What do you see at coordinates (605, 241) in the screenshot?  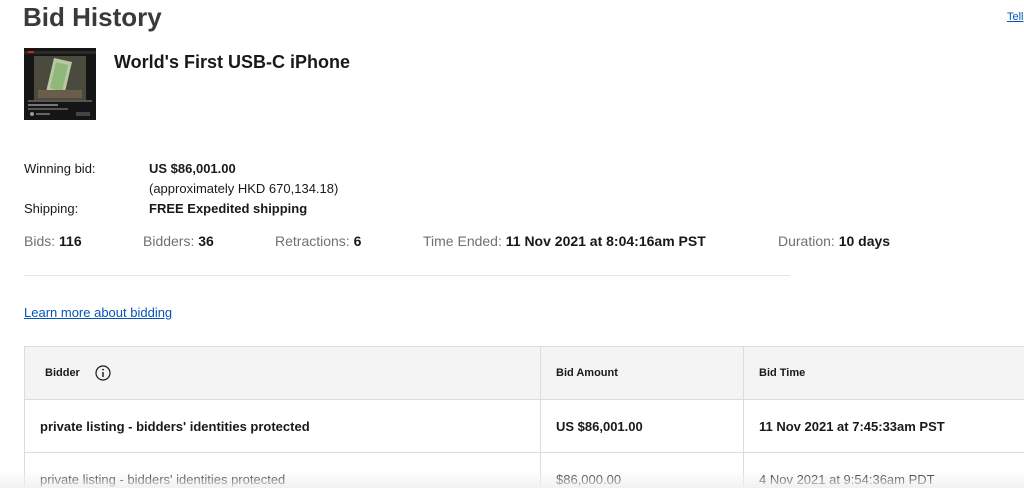 I see `stat-time-ended-value: 11 Nov 2021 at 8:04:16am PST` at bounding box center [605, 241].